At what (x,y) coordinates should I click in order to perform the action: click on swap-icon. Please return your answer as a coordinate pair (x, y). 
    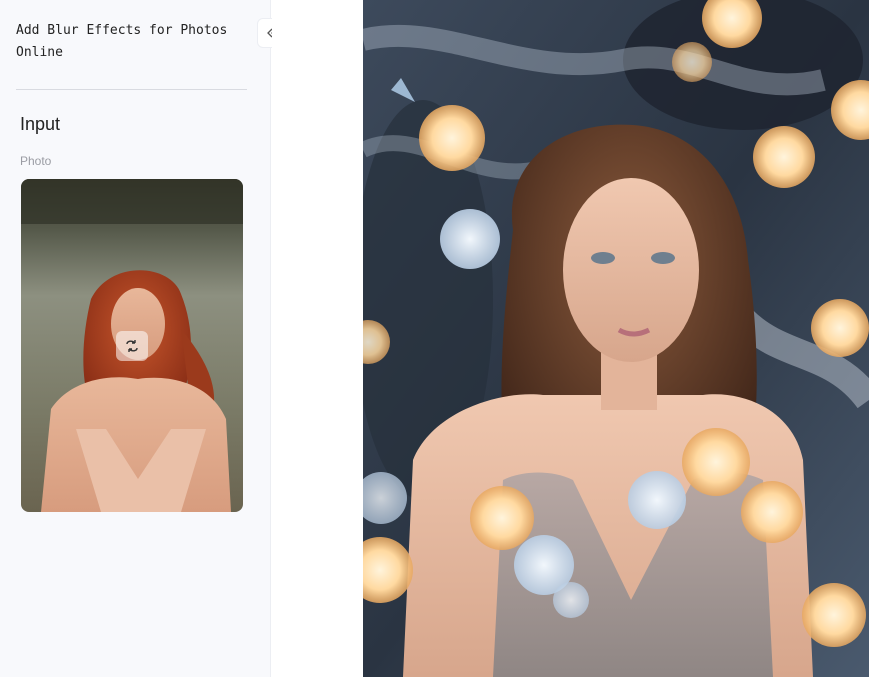
    Looking at the image, I should click on (132, 346).